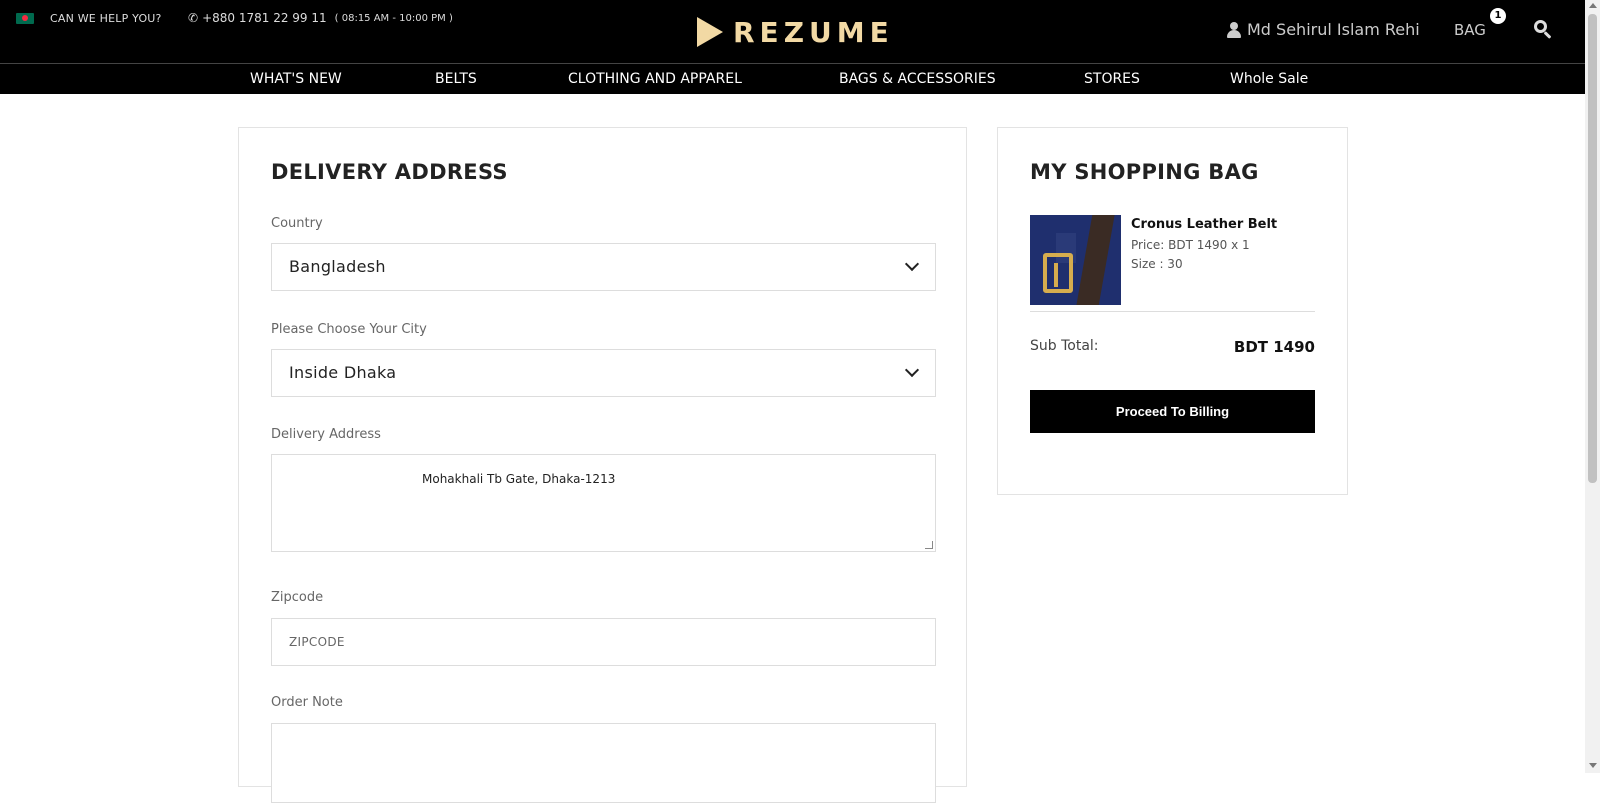 The height and width of the screenshot is (803, 1600). What do you see at coordinates (343, 372) in the screenshot?
I see `city-value: Inside Dhaka` at bounding box center [343, 372].